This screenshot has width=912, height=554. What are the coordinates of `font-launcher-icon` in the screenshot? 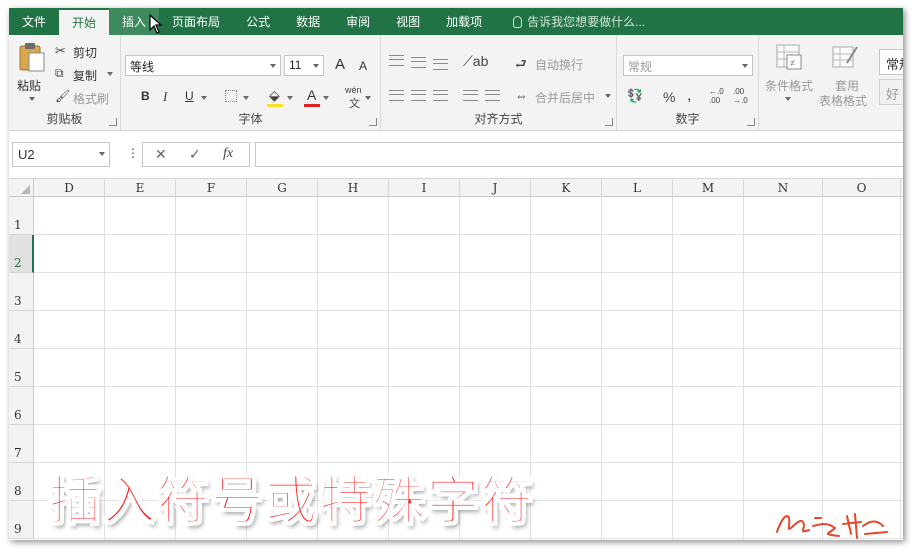 It's located at (373, 122).